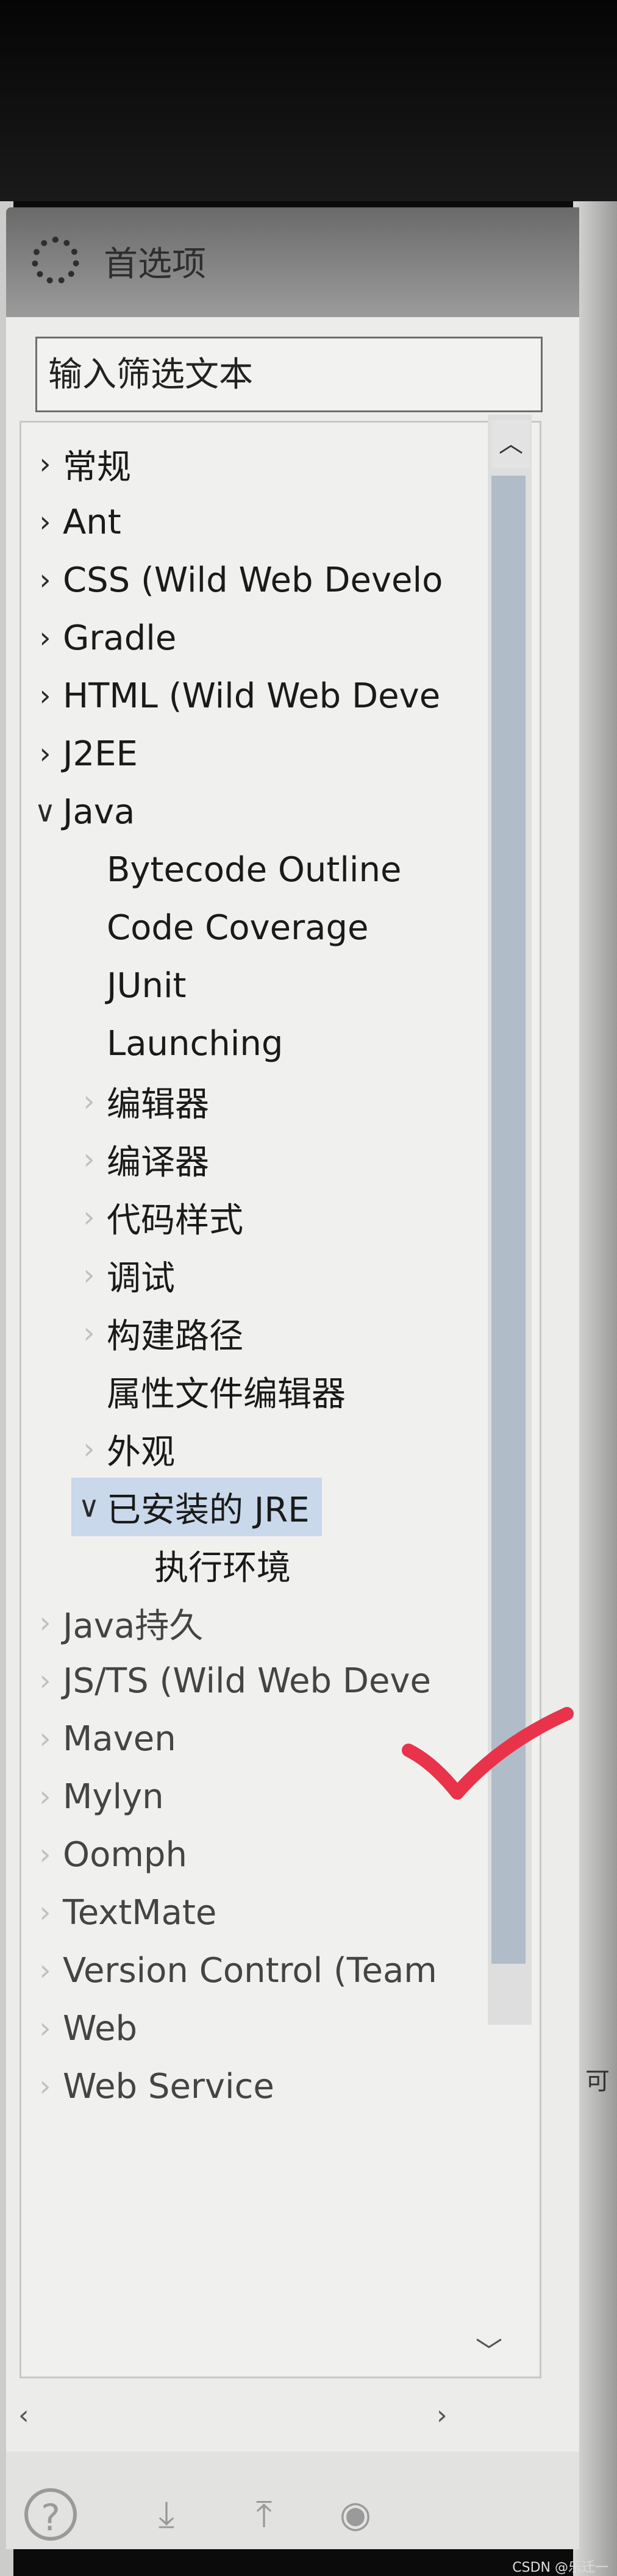  Describe the element at coordinates (264, 2514) in the screenshot. I see `export-icon: ⤒` at that location.